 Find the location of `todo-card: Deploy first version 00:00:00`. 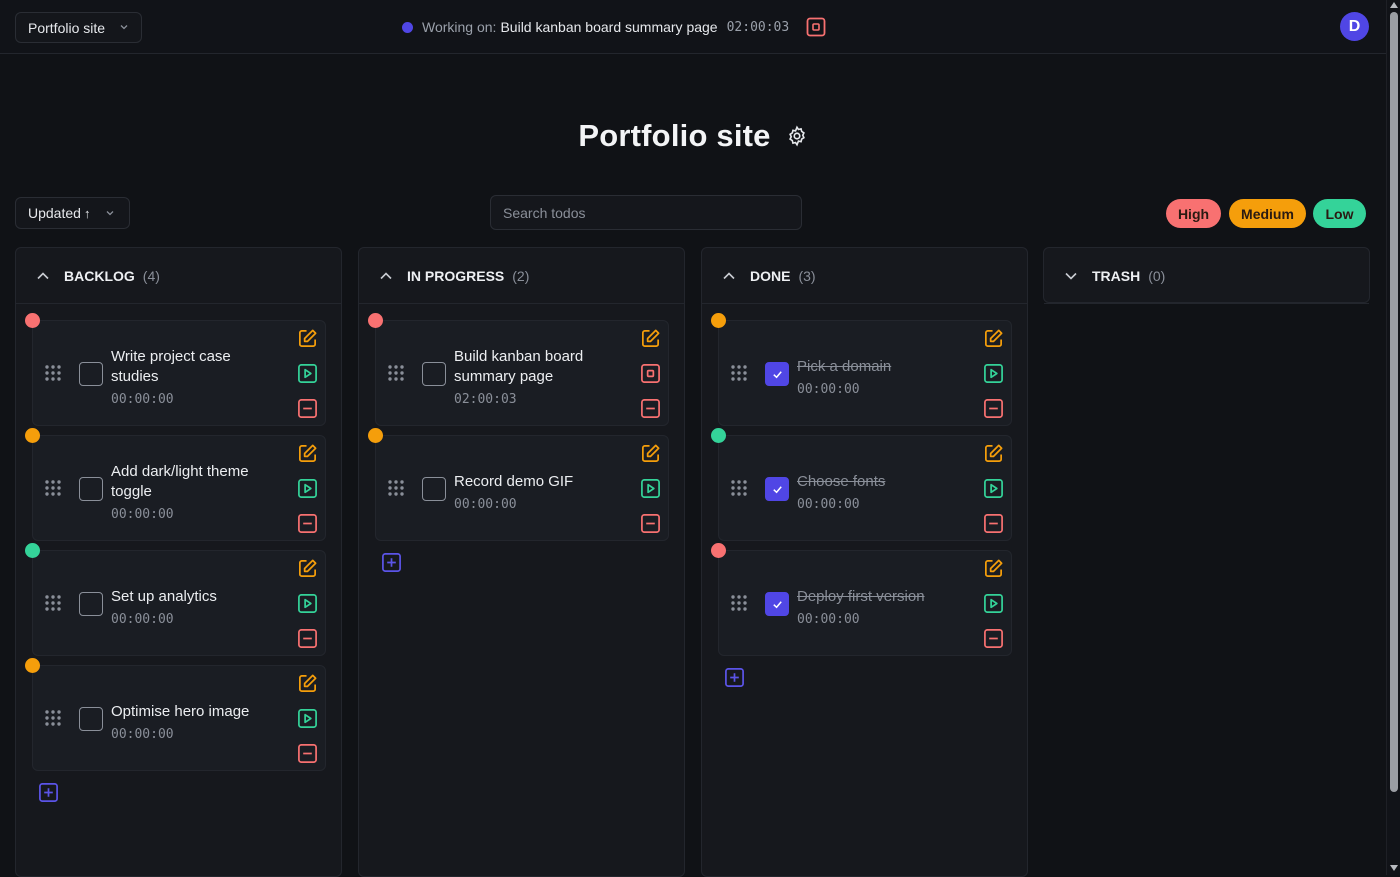

todo-card: Deploy first version 00:00:00 is located at coordinates (861, 599).